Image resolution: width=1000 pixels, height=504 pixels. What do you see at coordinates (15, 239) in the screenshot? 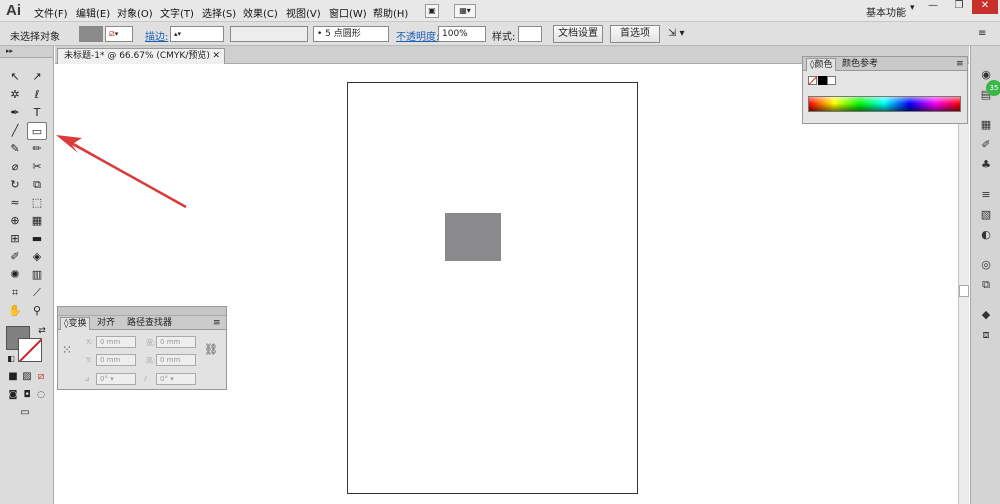
I see `mesh-tool-icon: ⊞` at bounding box center [15, 239].